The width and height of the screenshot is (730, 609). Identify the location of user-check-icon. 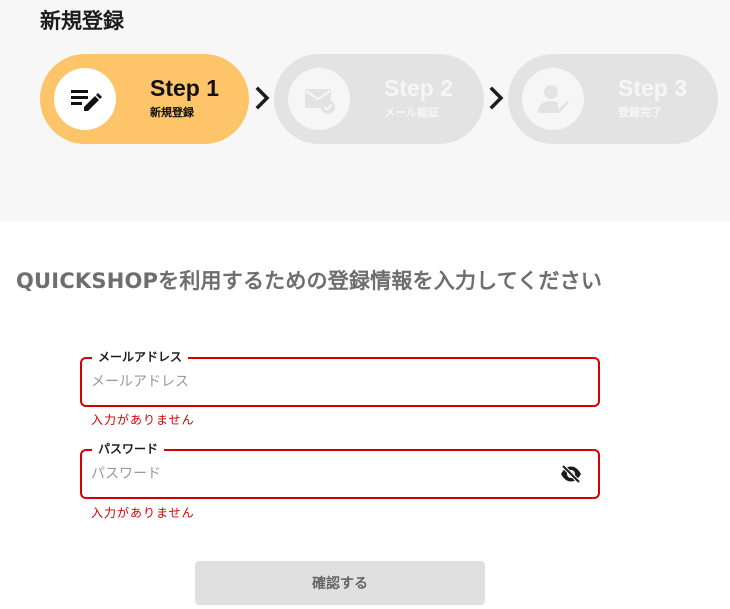
(553, 99).